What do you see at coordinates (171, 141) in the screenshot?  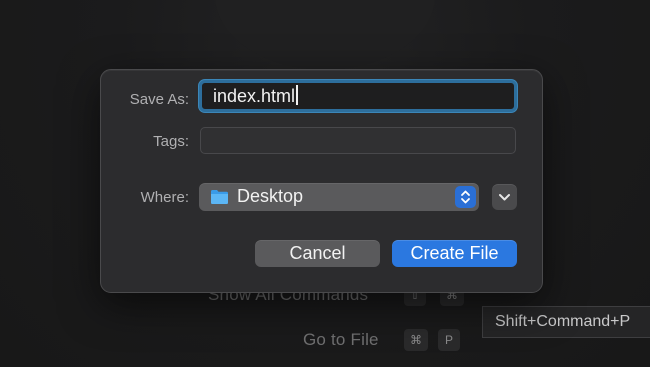 I see `tags-label: Tags:` at bounding box center [171, 141].